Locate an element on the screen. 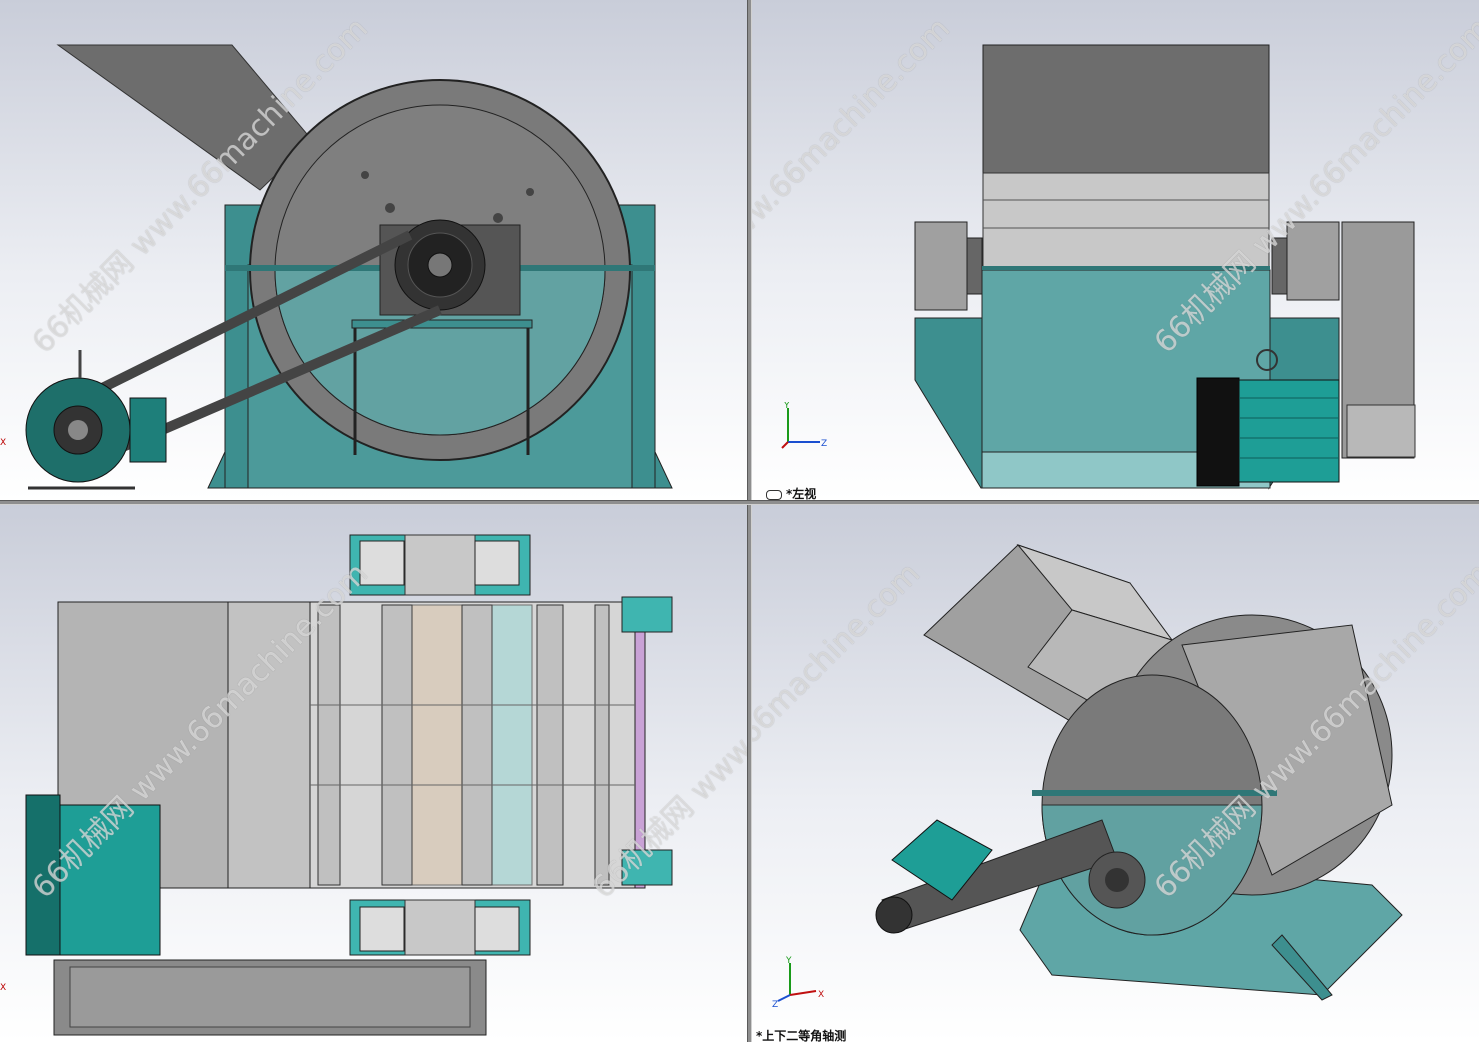  viewport-splitter-vertical is located at coordinates (749, 521).